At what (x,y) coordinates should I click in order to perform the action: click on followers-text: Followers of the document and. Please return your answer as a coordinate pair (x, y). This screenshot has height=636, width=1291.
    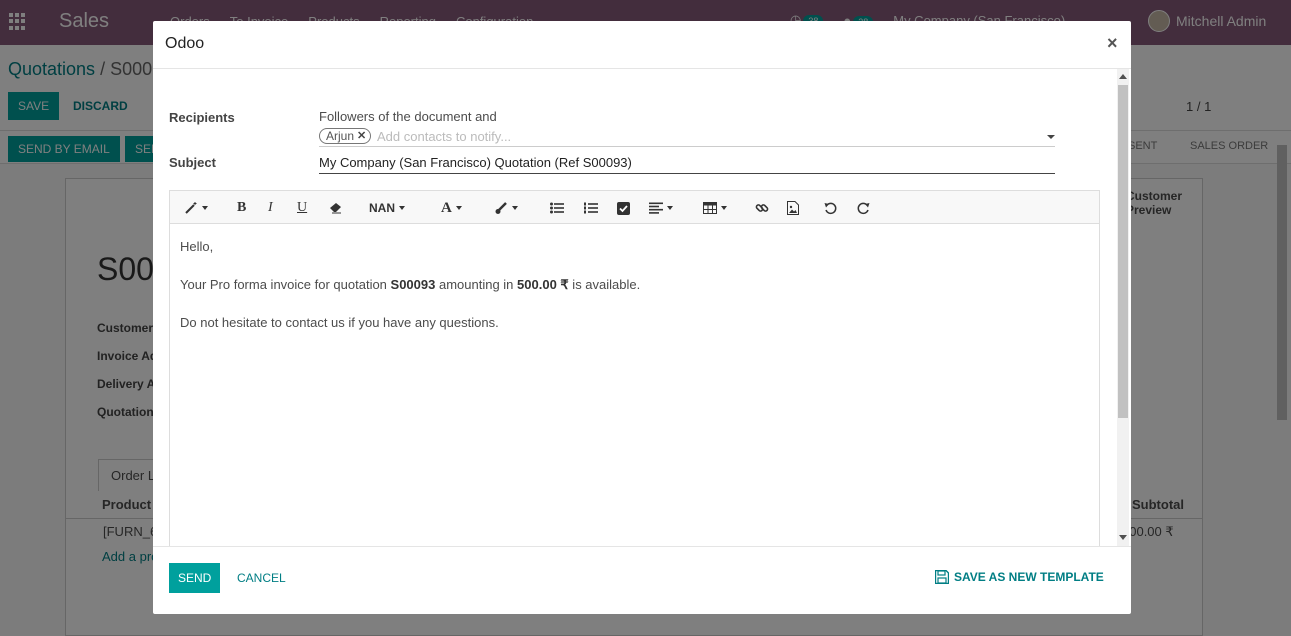
    Looking at the image, I should click on (408, 116).